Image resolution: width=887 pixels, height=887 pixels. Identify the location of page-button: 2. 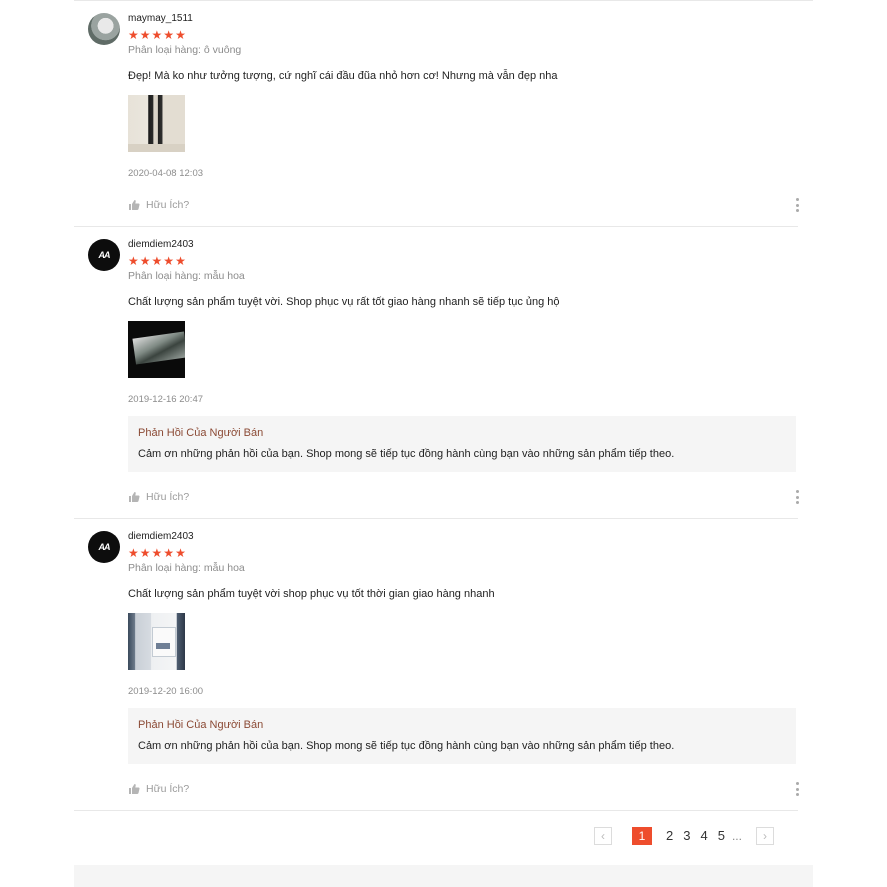
(669, 836).